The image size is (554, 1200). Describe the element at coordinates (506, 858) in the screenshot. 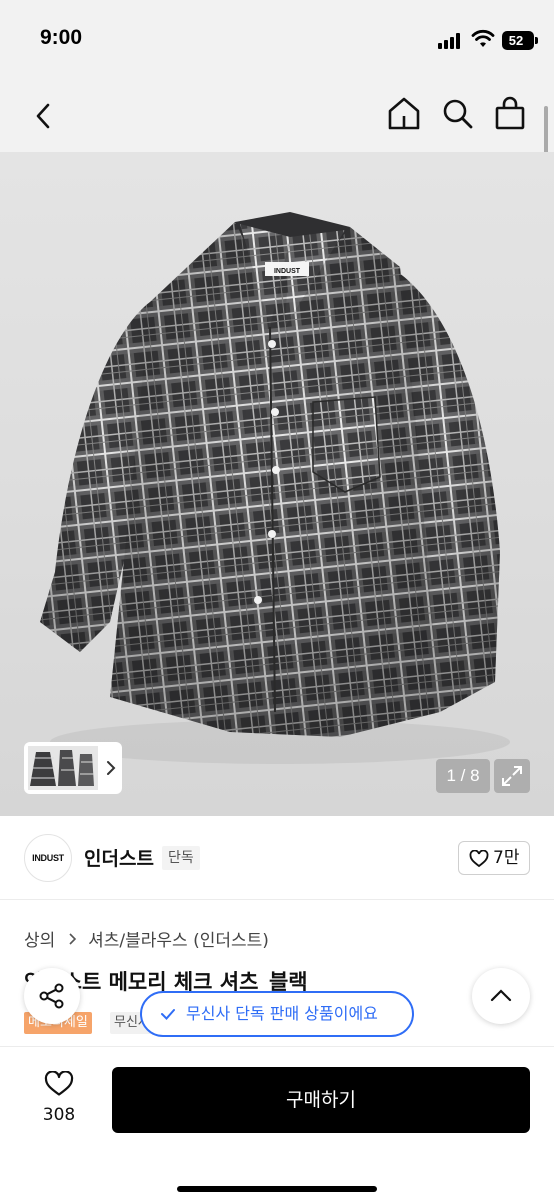

I see `brand-like-count: 7만` at that location.